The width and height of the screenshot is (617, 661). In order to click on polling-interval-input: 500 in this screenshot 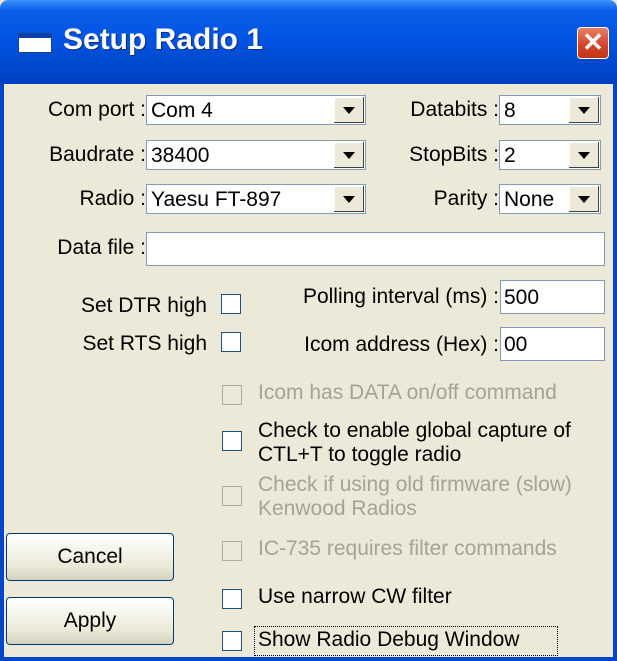, I will do `click(552, 297)`.